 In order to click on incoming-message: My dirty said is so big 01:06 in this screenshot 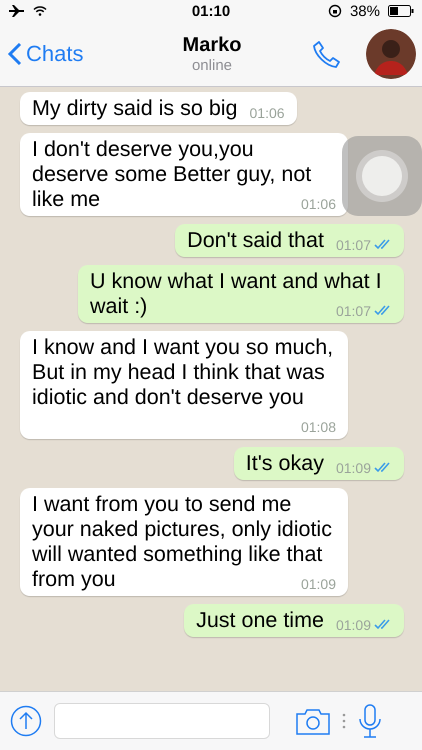, I will do `click(158, 108)`.